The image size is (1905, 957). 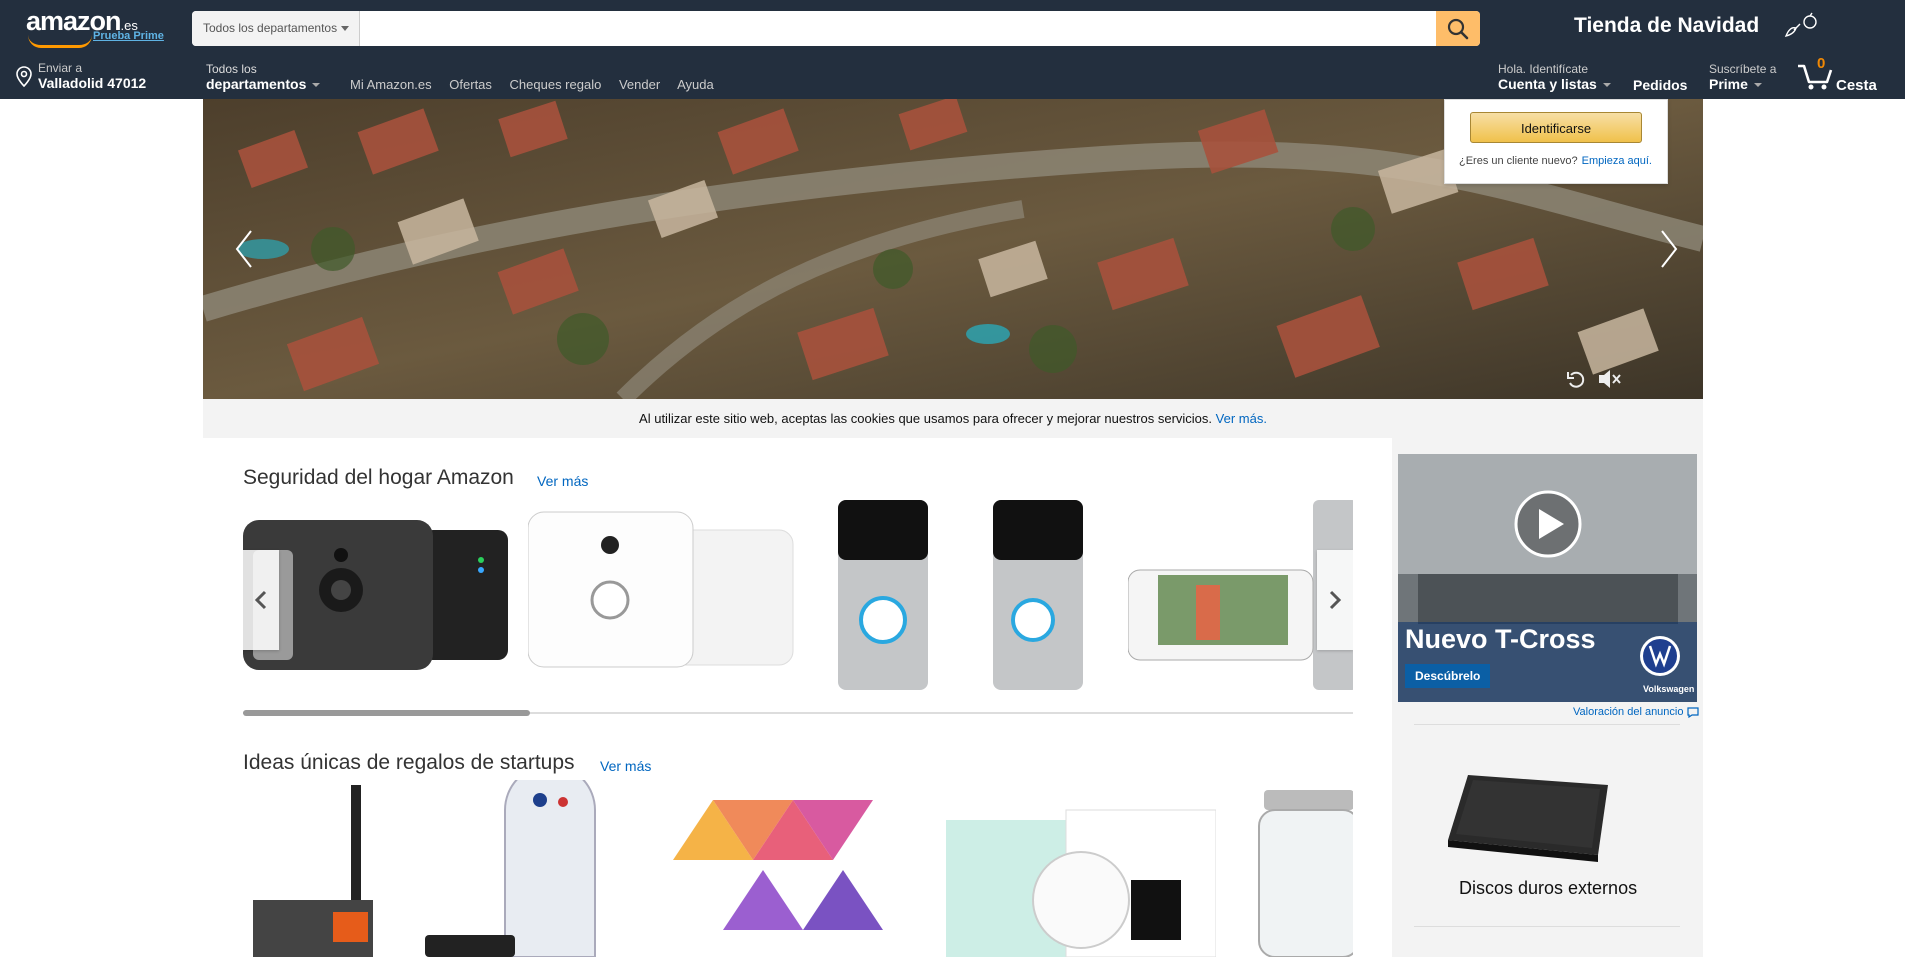 What do you see at coordinates (1617, 161) in the screenshot?
I see `start-here-link: Empieza aquí.` at bounding box center [1617, 161].